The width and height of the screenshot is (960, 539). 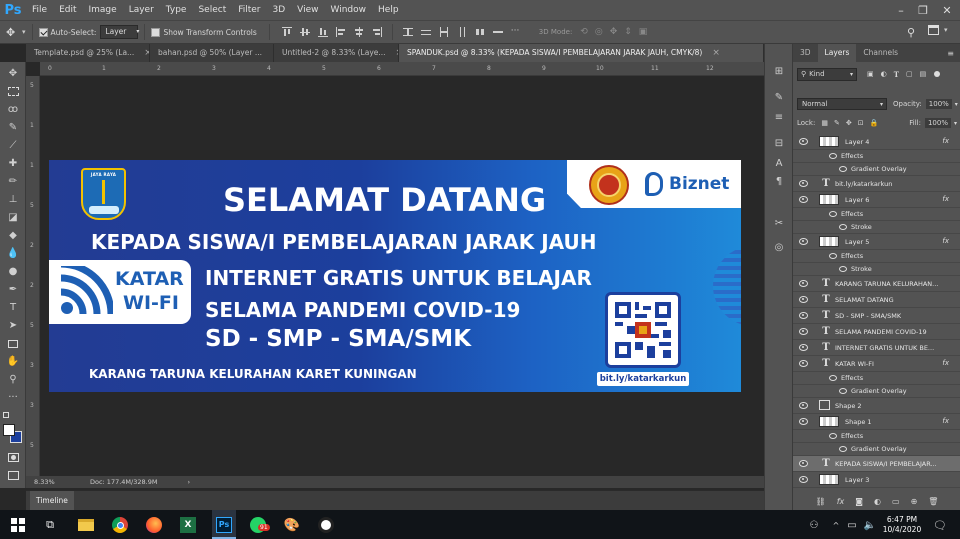 I want to click on align-hcenter-icon, so click(x=359, y=32).